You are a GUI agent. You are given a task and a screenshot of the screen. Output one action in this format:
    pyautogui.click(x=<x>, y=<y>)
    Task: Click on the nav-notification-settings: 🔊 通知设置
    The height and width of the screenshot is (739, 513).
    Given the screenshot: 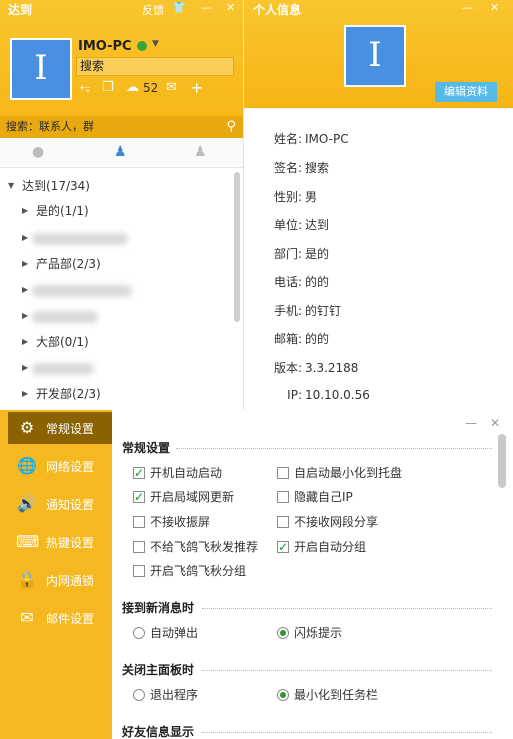 What is the action you would take?
    pyautogui.click(x=60, y=504)
    